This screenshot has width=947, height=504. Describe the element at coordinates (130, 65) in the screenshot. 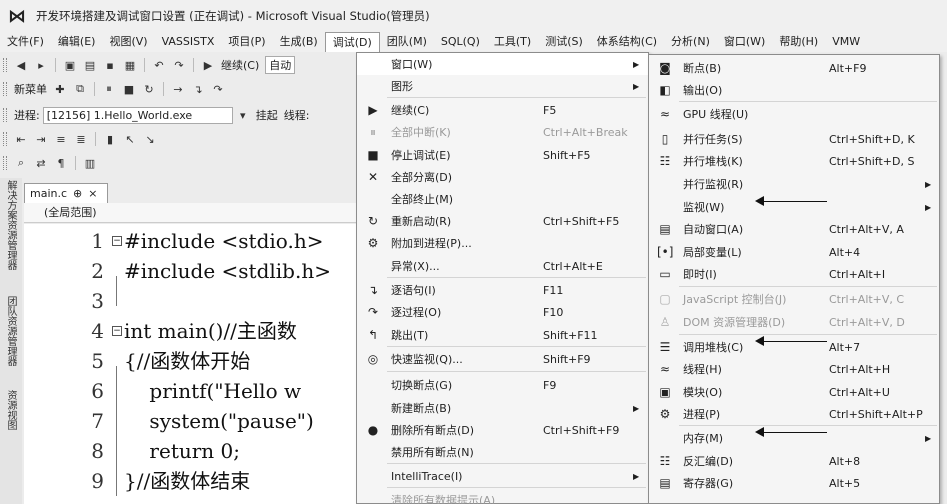

I see `save-all-icon: ▦` at that location.